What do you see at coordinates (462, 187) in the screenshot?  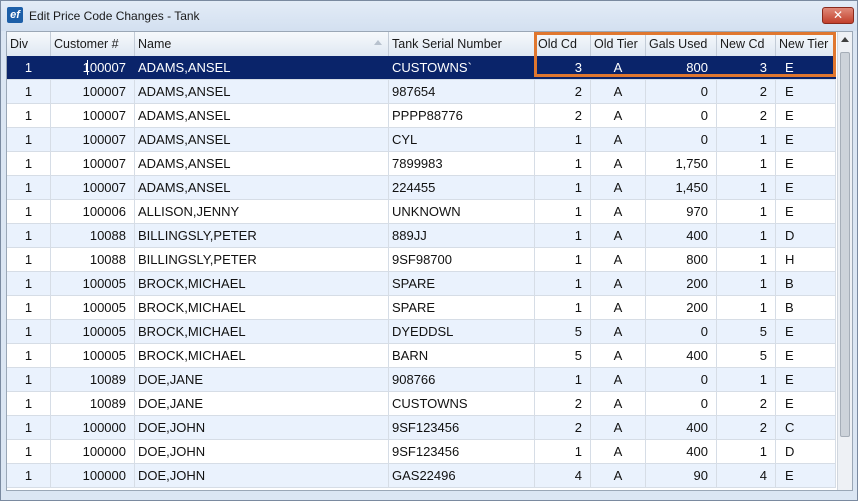 I see `cell-serial: 224455` at bounding box center [462, 187].